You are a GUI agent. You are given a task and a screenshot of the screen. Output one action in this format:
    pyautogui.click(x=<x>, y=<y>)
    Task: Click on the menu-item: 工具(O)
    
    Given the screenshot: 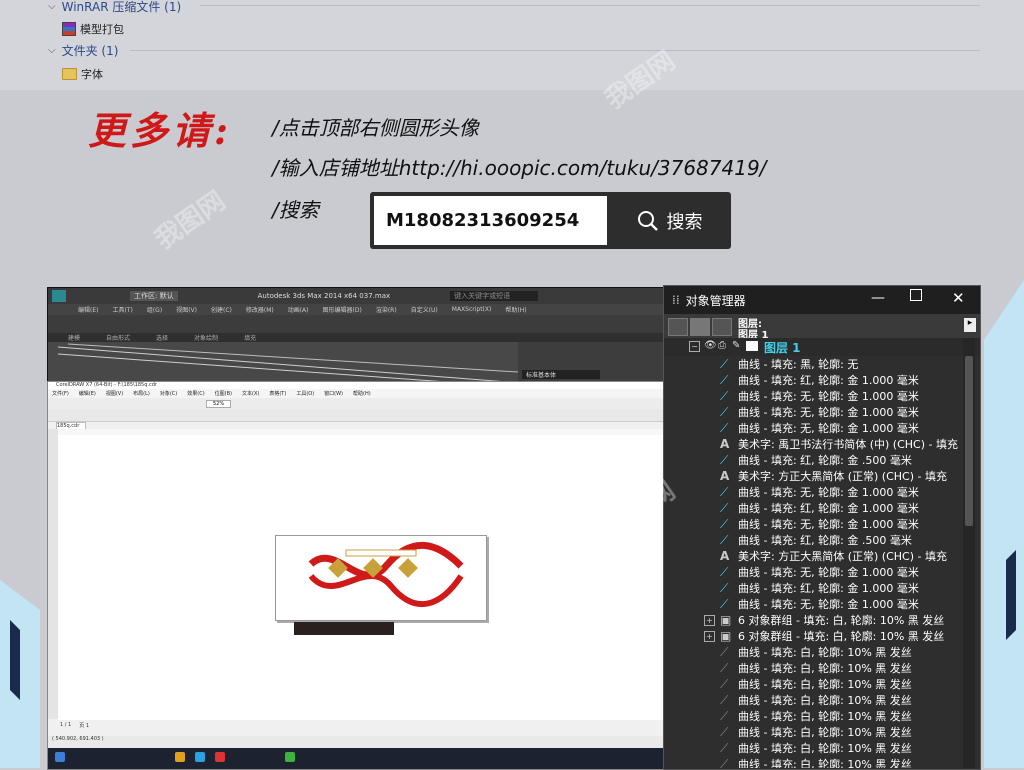 What is the action you would take?
    pyautogui.click(x=305, y=393)
    